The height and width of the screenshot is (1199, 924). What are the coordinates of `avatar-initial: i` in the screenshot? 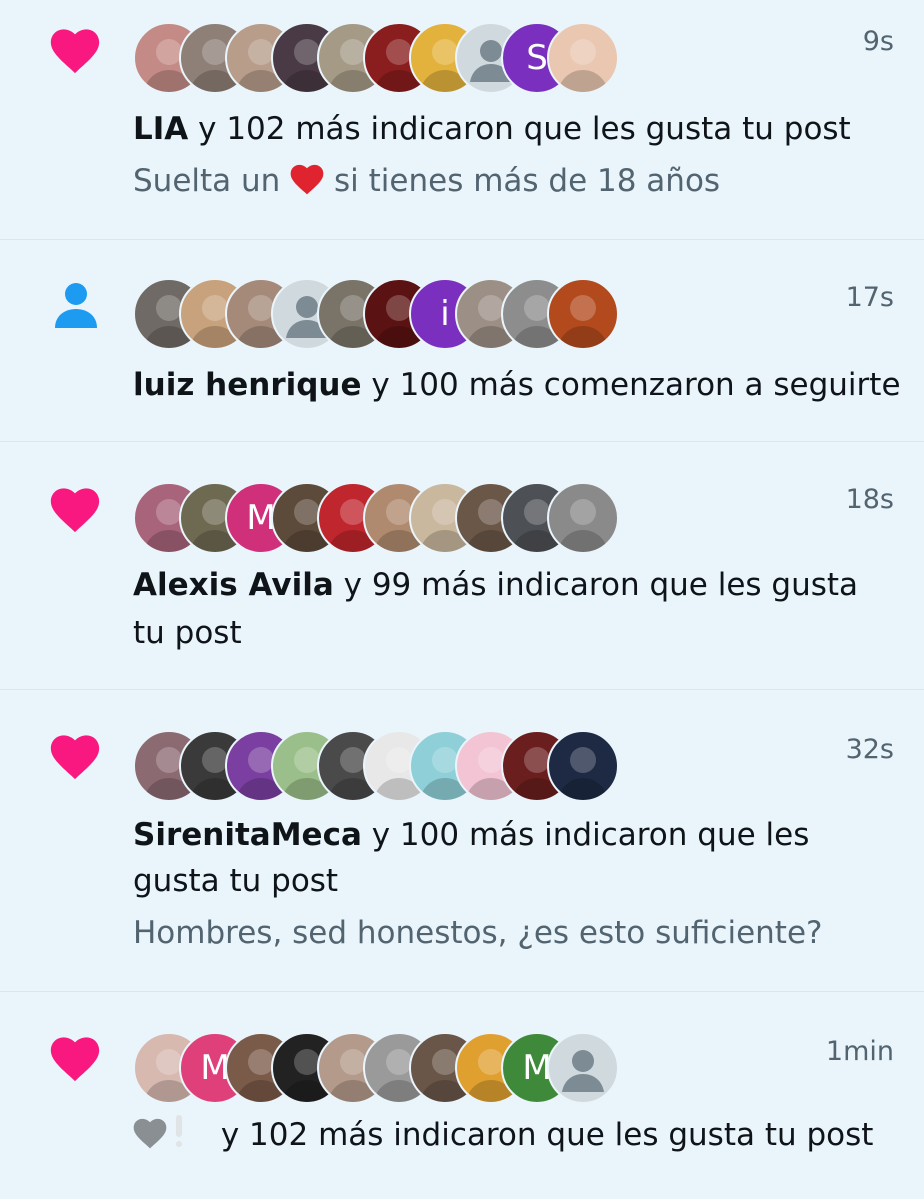 It's located at (445, 314).